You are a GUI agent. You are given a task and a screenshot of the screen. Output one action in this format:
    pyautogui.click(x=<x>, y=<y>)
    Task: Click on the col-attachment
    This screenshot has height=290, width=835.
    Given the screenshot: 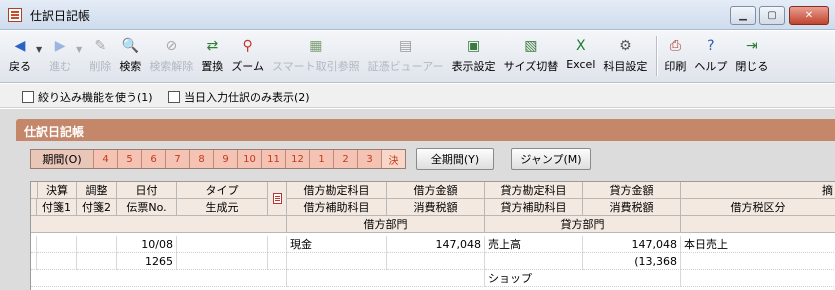 What is the action you would take?
    pyautogui.click(x=277, y=199)
    